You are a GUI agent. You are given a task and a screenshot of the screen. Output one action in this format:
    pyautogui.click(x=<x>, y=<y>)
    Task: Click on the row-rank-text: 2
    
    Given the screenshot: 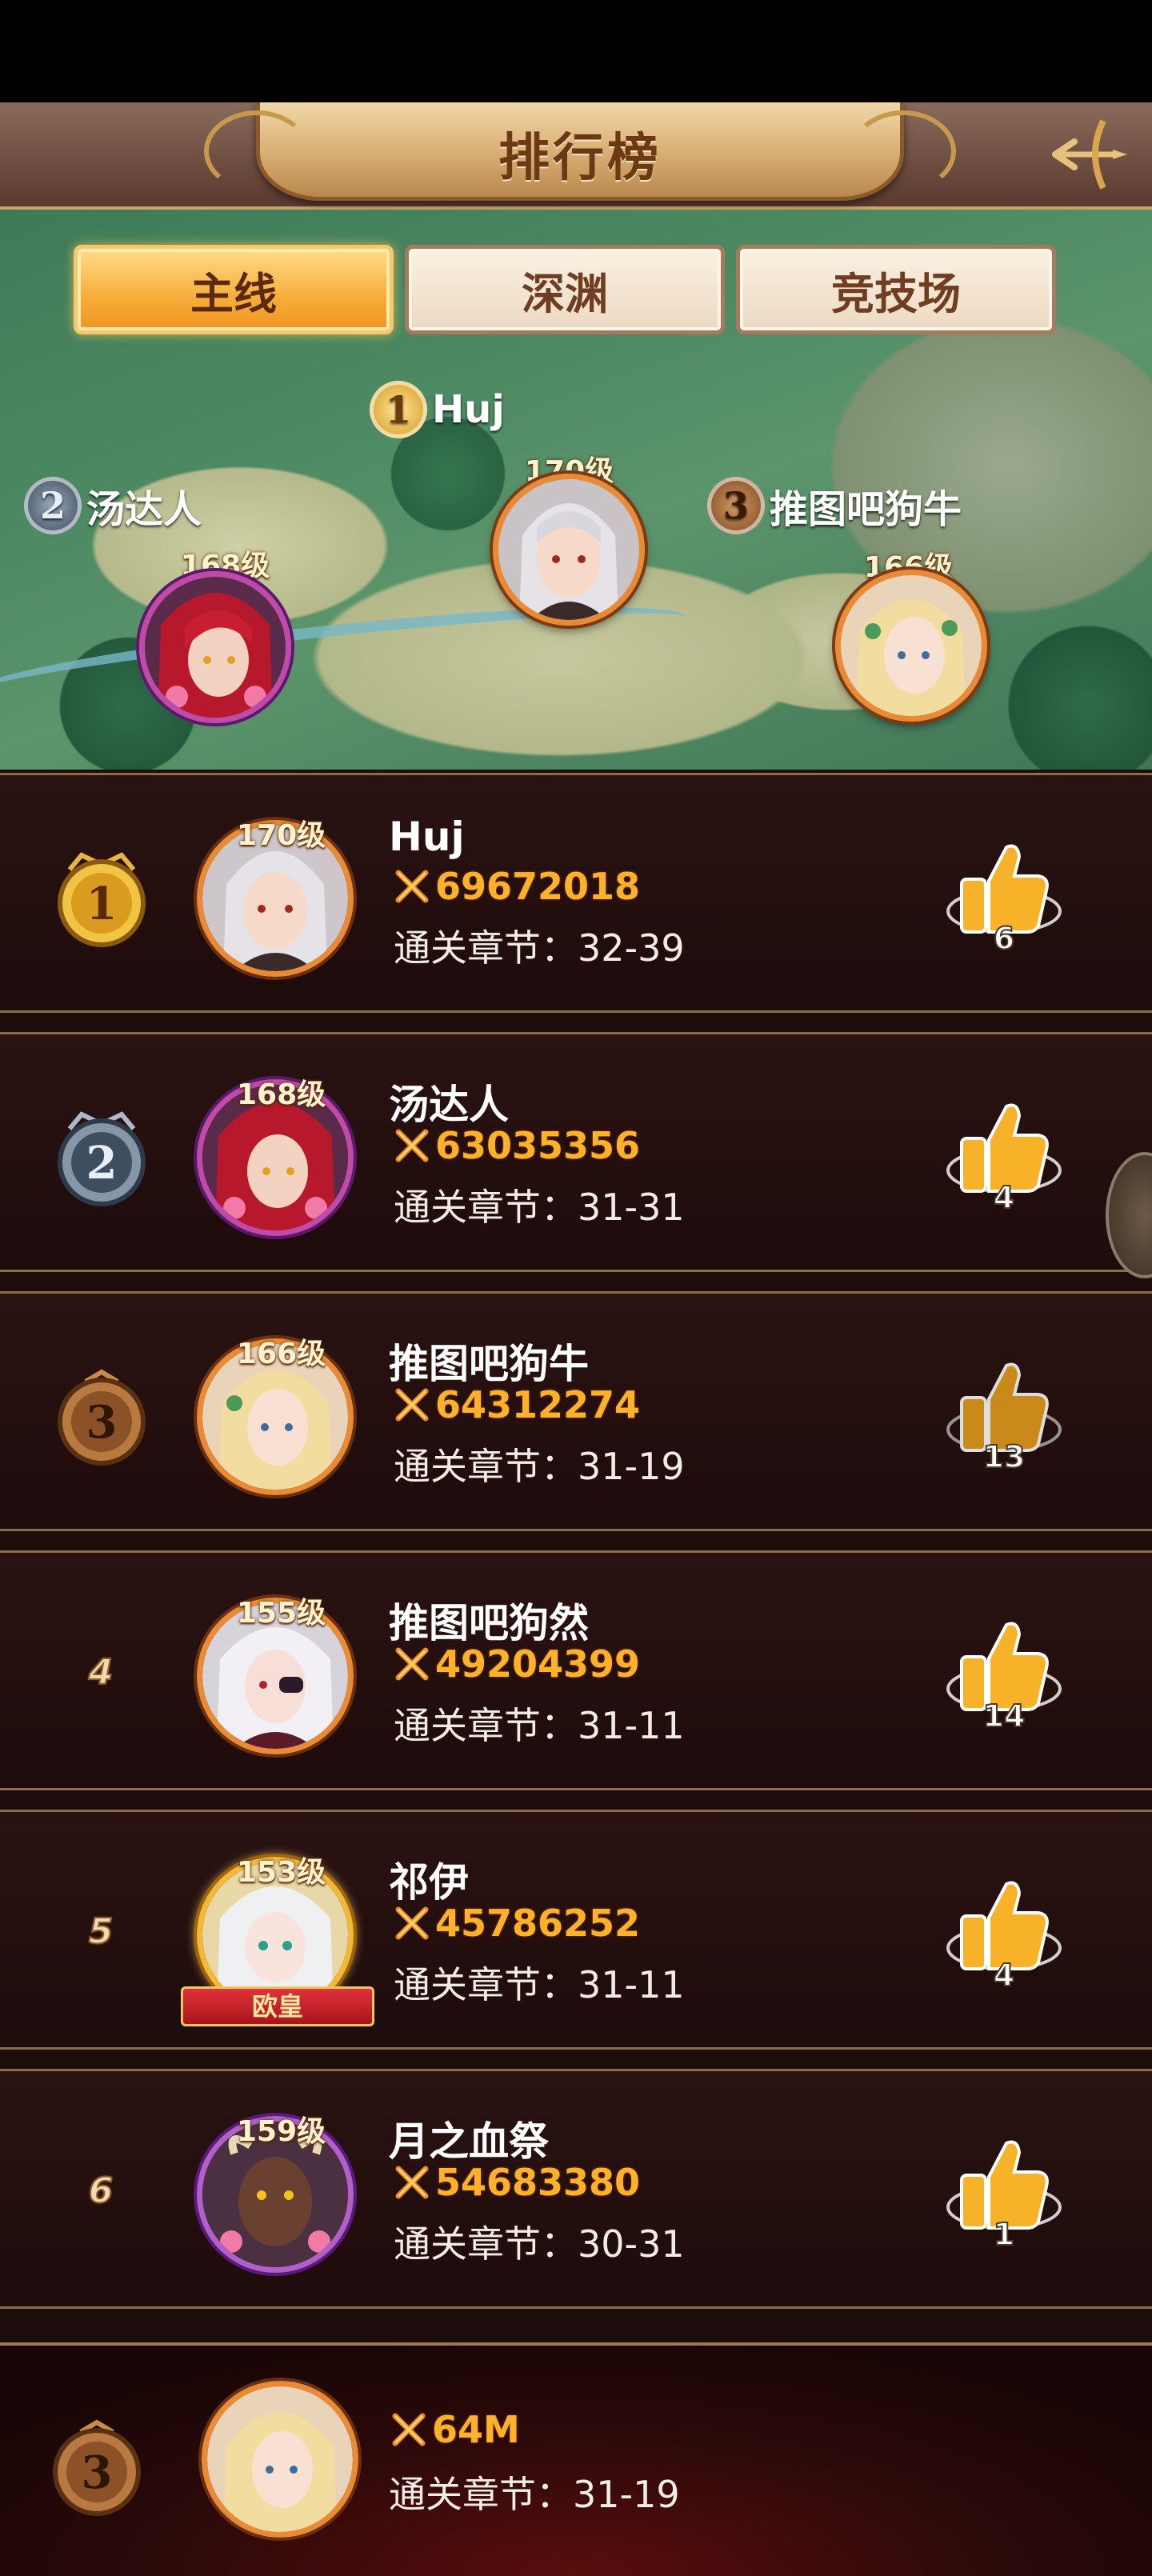 What is the action you would take?
    pyautogui.click(x=102, y=1163)
    